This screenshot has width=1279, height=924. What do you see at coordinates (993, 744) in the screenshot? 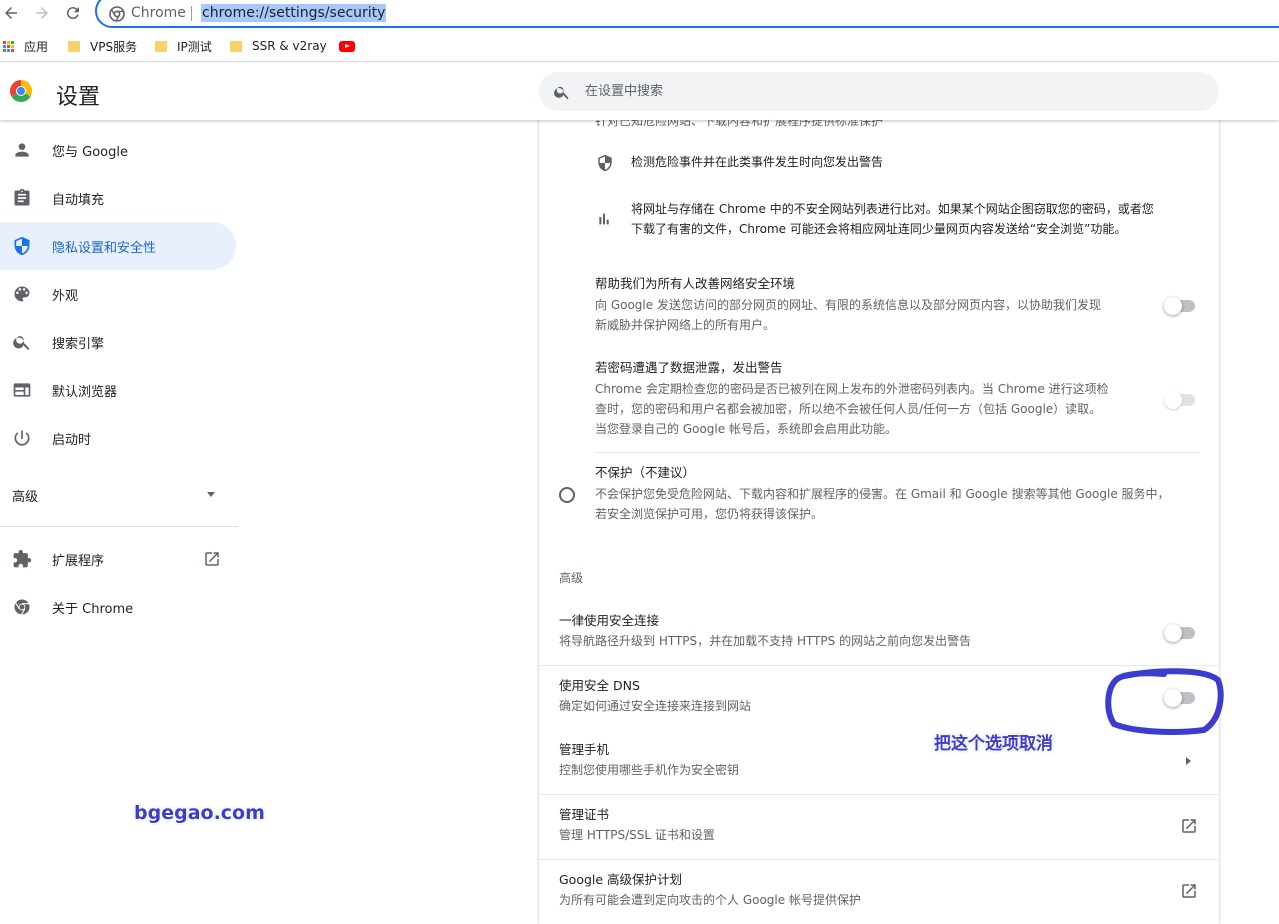
I see `annotation-instruction: 把这个选项取消` at bounding box center [993, 744].